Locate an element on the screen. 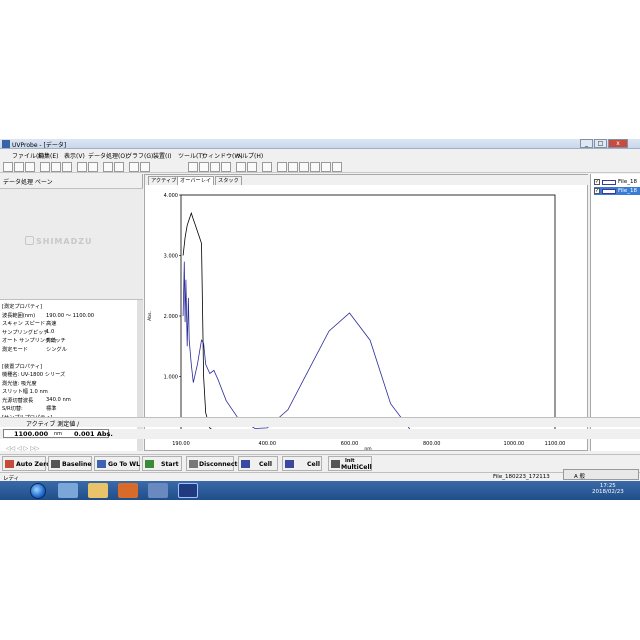  media-player-icon is located at coordinates (128, 490).